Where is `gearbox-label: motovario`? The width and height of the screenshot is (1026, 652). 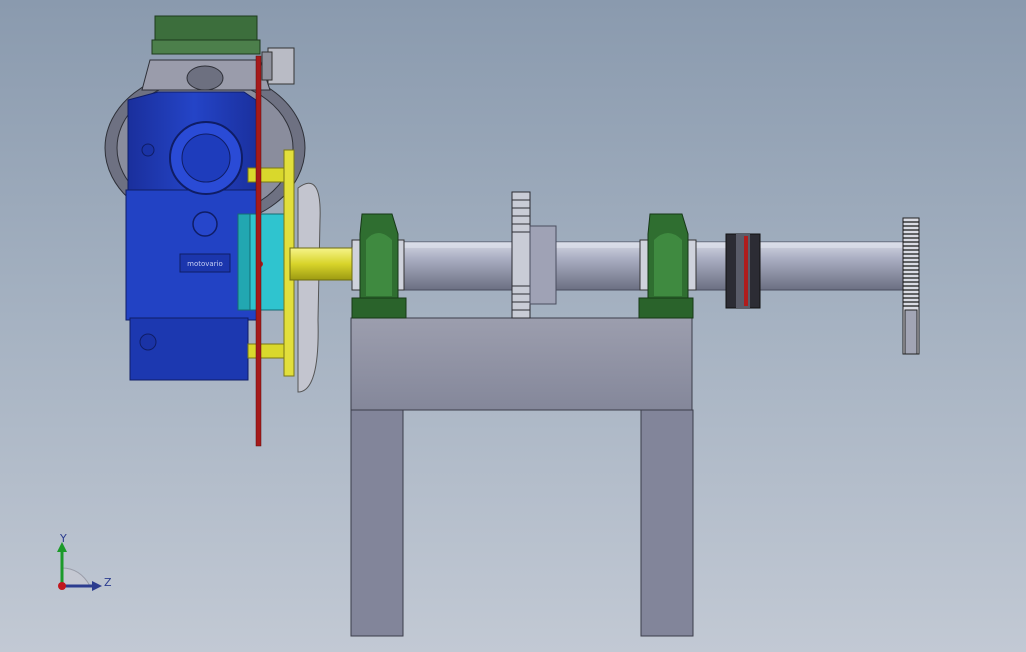 gearbox-label: motovario is located at coordinates (205, 264).